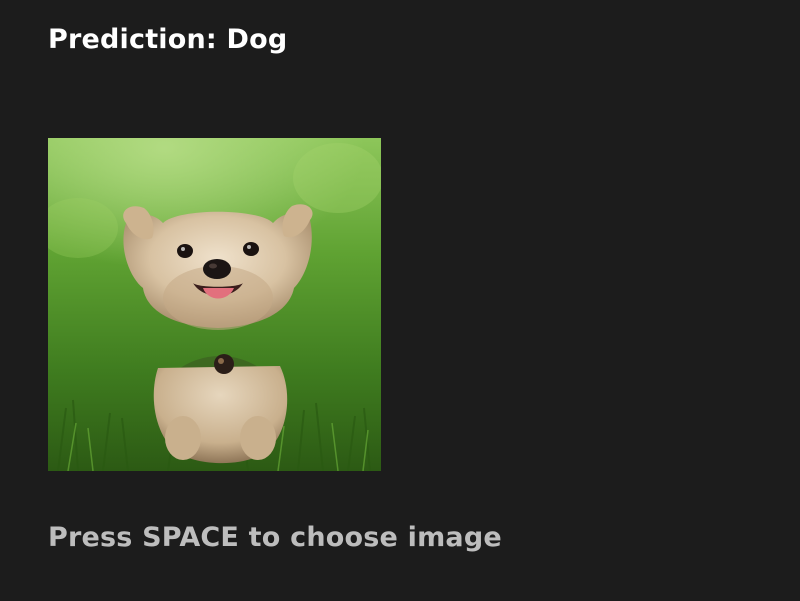  I want to click on choose-image-hint: Press SPACE to choose image, so click(275, 537).